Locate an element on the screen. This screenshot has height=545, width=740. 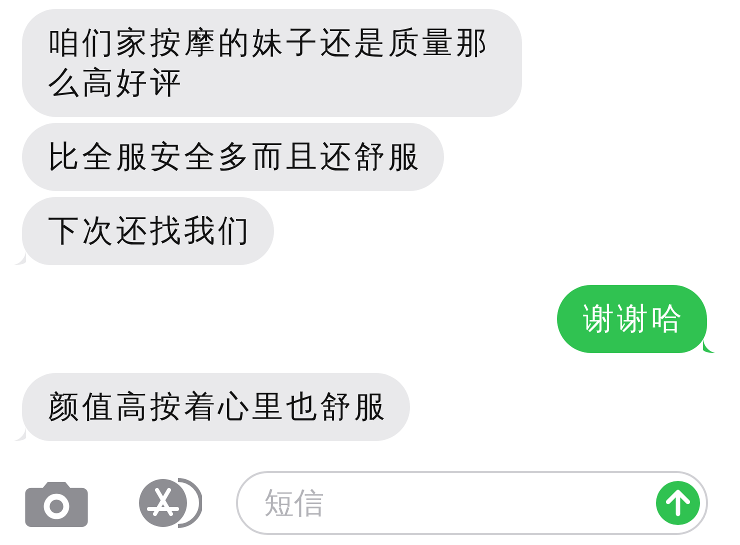
message-field: 短信 is located at coordinates (472, 503).